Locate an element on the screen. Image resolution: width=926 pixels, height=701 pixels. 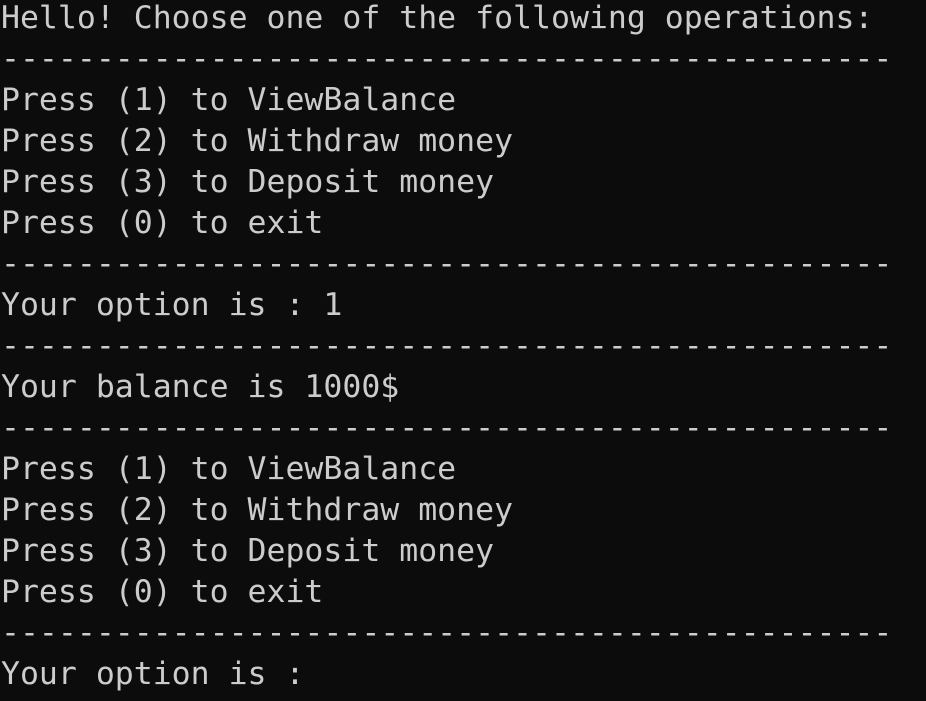
option-prompt-answered: Your option is : 1 is located at coordinates (172, 305).